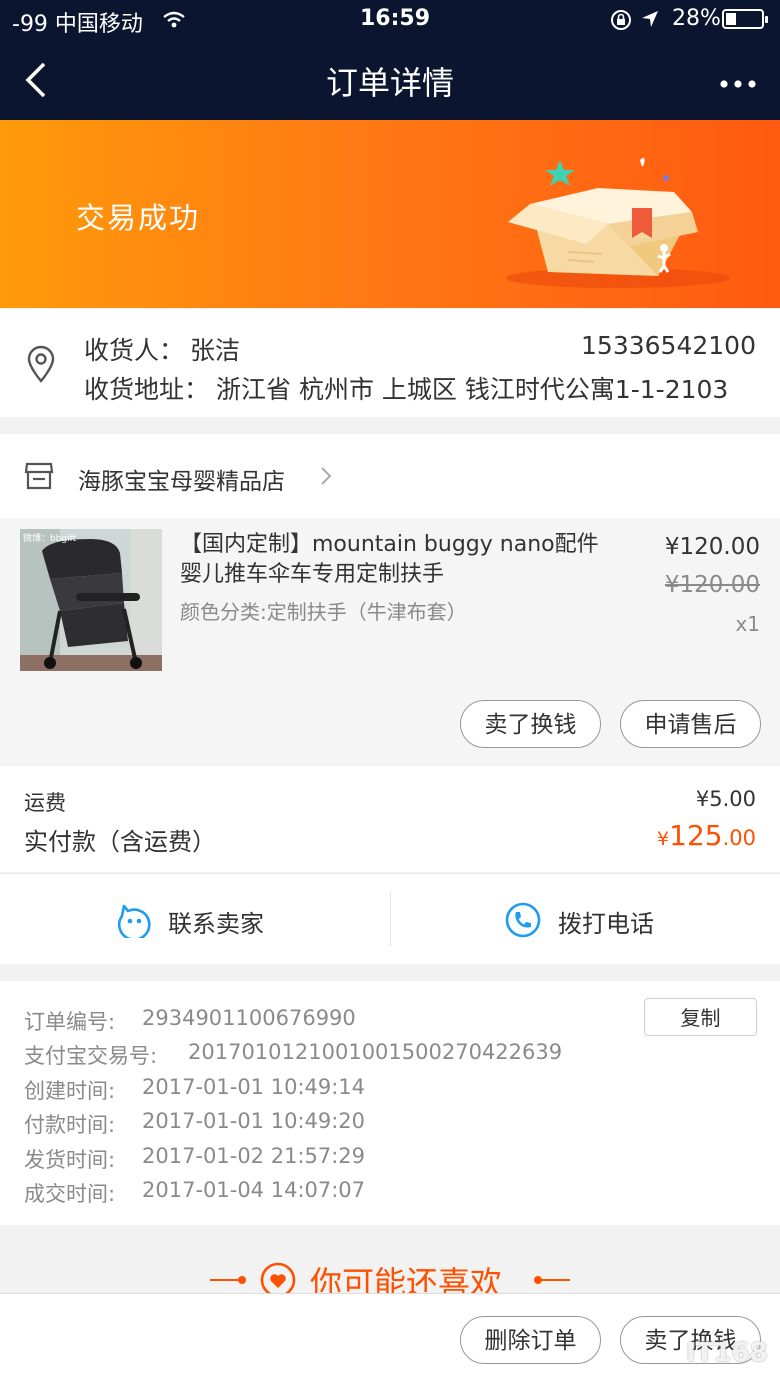  I want to click on address-label: 收货地址：, so click(147, 389).